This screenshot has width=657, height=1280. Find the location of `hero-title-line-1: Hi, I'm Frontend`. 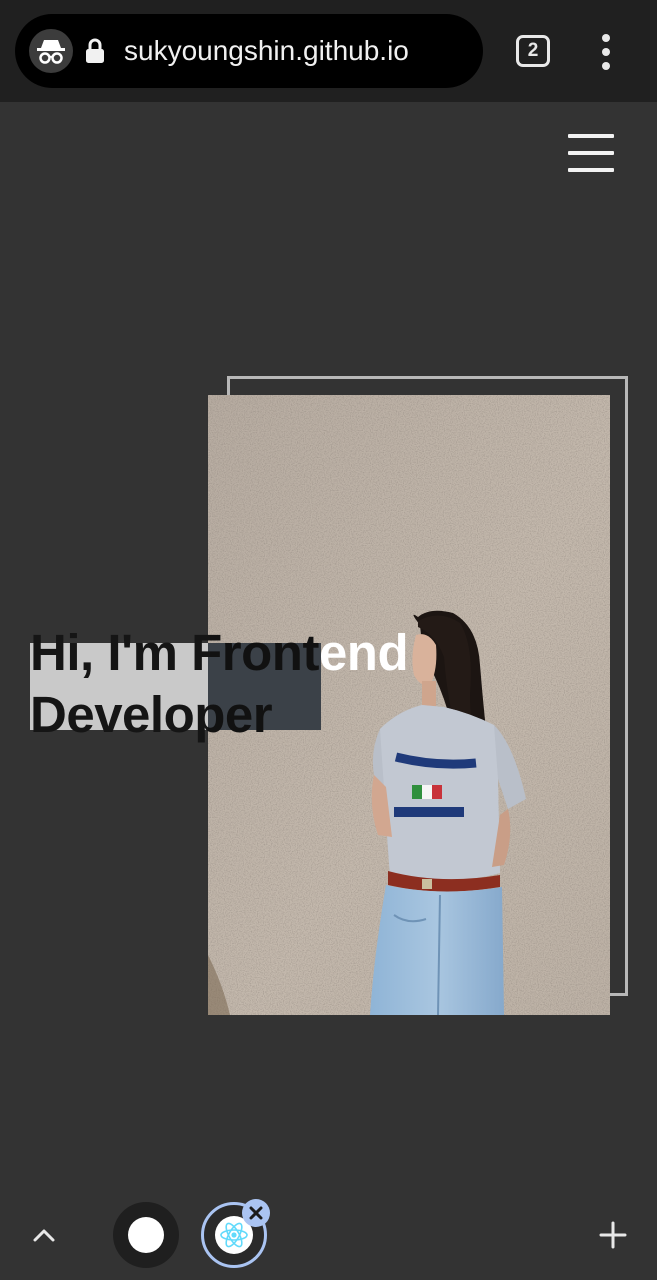

hero-title-line-1: Hi, I'm Frontend is located at coordinates (250, 653).